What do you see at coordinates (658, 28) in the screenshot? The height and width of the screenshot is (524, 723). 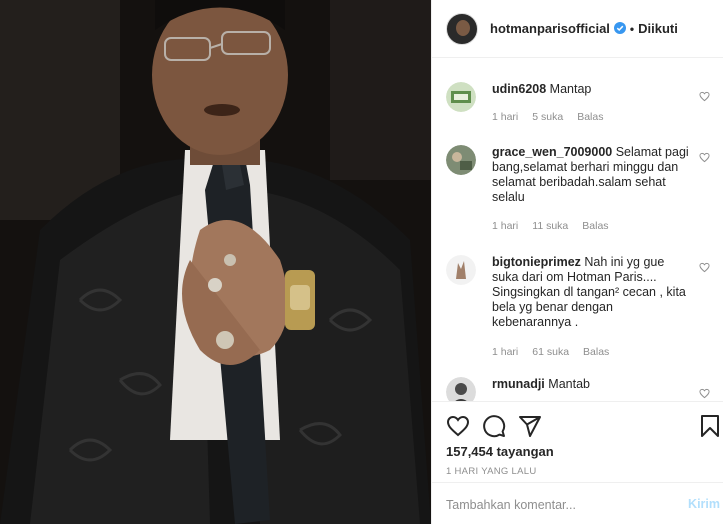 I see `follow-status-button: Diikuti` at bounding box center [658, 28].